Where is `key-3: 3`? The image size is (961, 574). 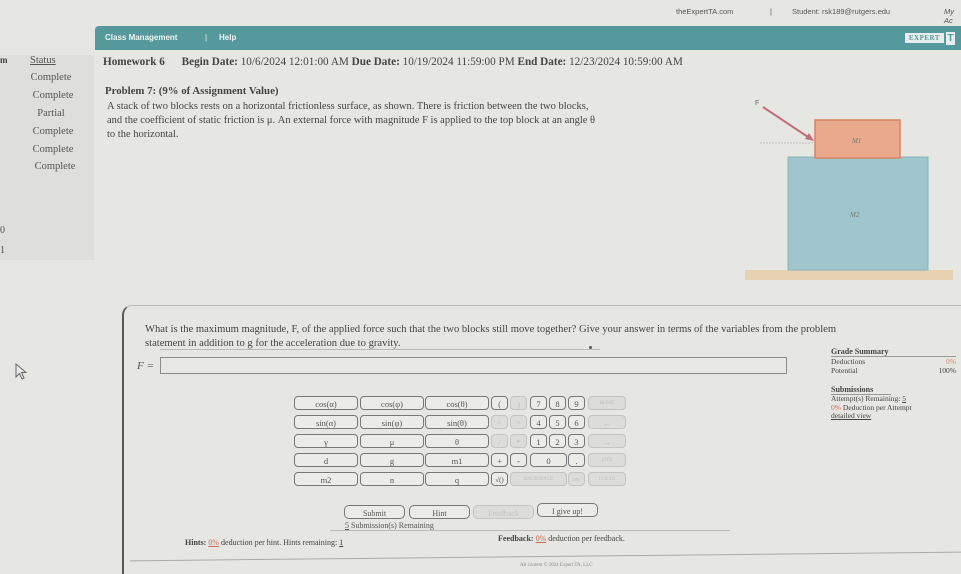 key-3: 3 is located at coordinates (576, 441).